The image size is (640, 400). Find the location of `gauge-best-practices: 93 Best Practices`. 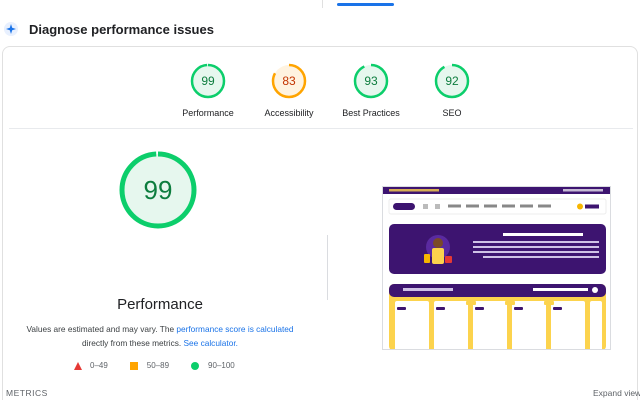

gauge-best-practices: 93 Best Practices is located at coordinates (371, 90).